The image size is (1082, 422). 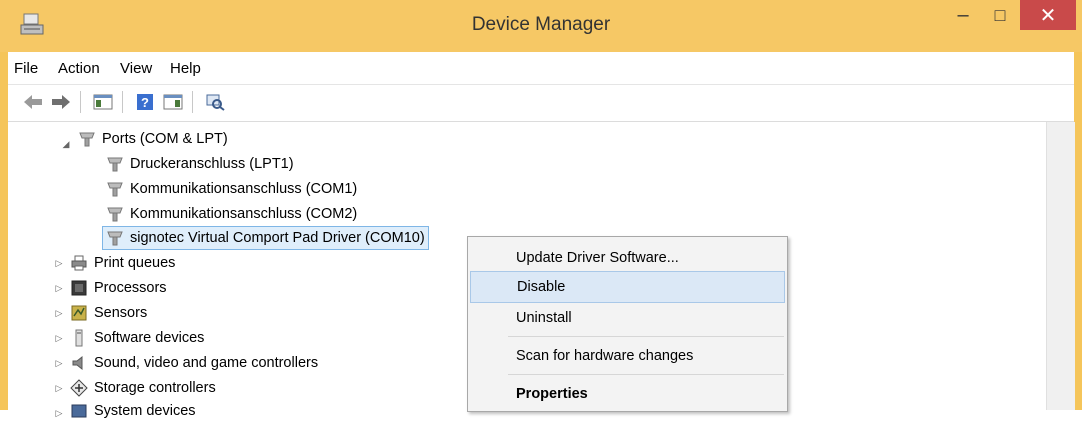 I want to click on printer-icon, so click(x=79, y=263).